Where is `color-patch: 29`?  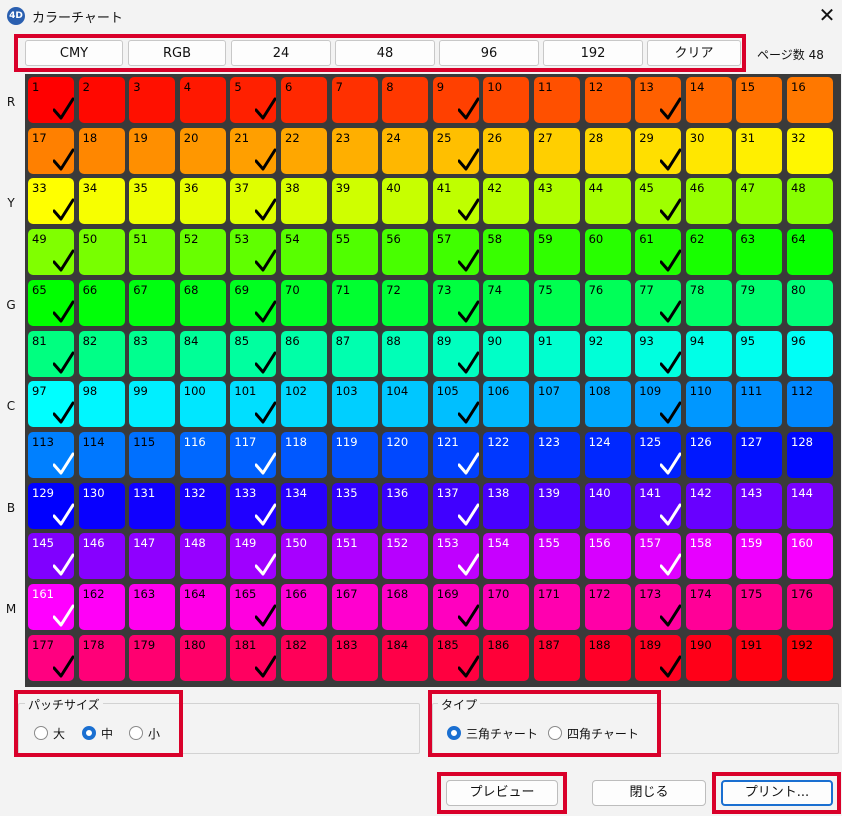
color-patch: 29 is located at coordinates (658, 150).